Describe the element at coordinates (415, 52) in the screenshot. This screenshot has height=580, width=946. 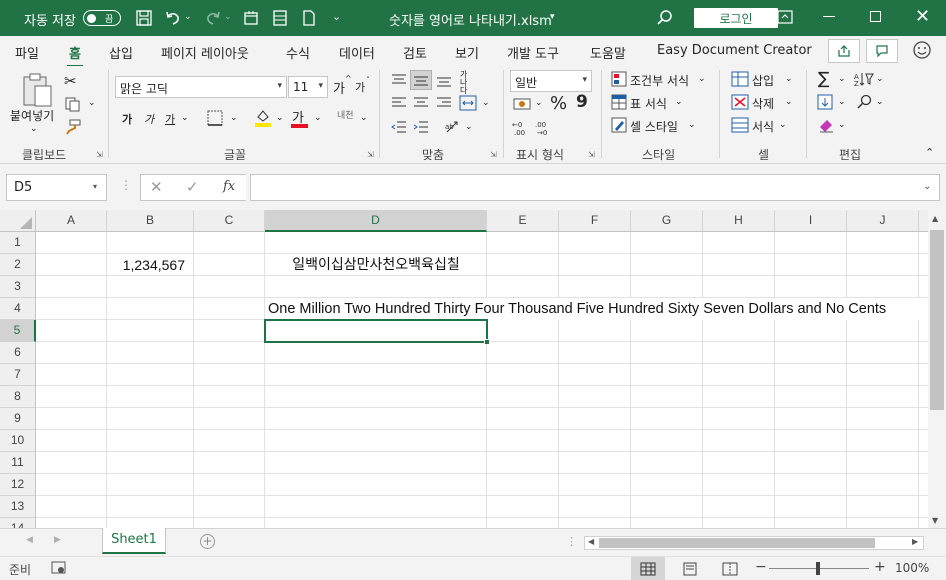
I see `tab-review: 검토` at that location.